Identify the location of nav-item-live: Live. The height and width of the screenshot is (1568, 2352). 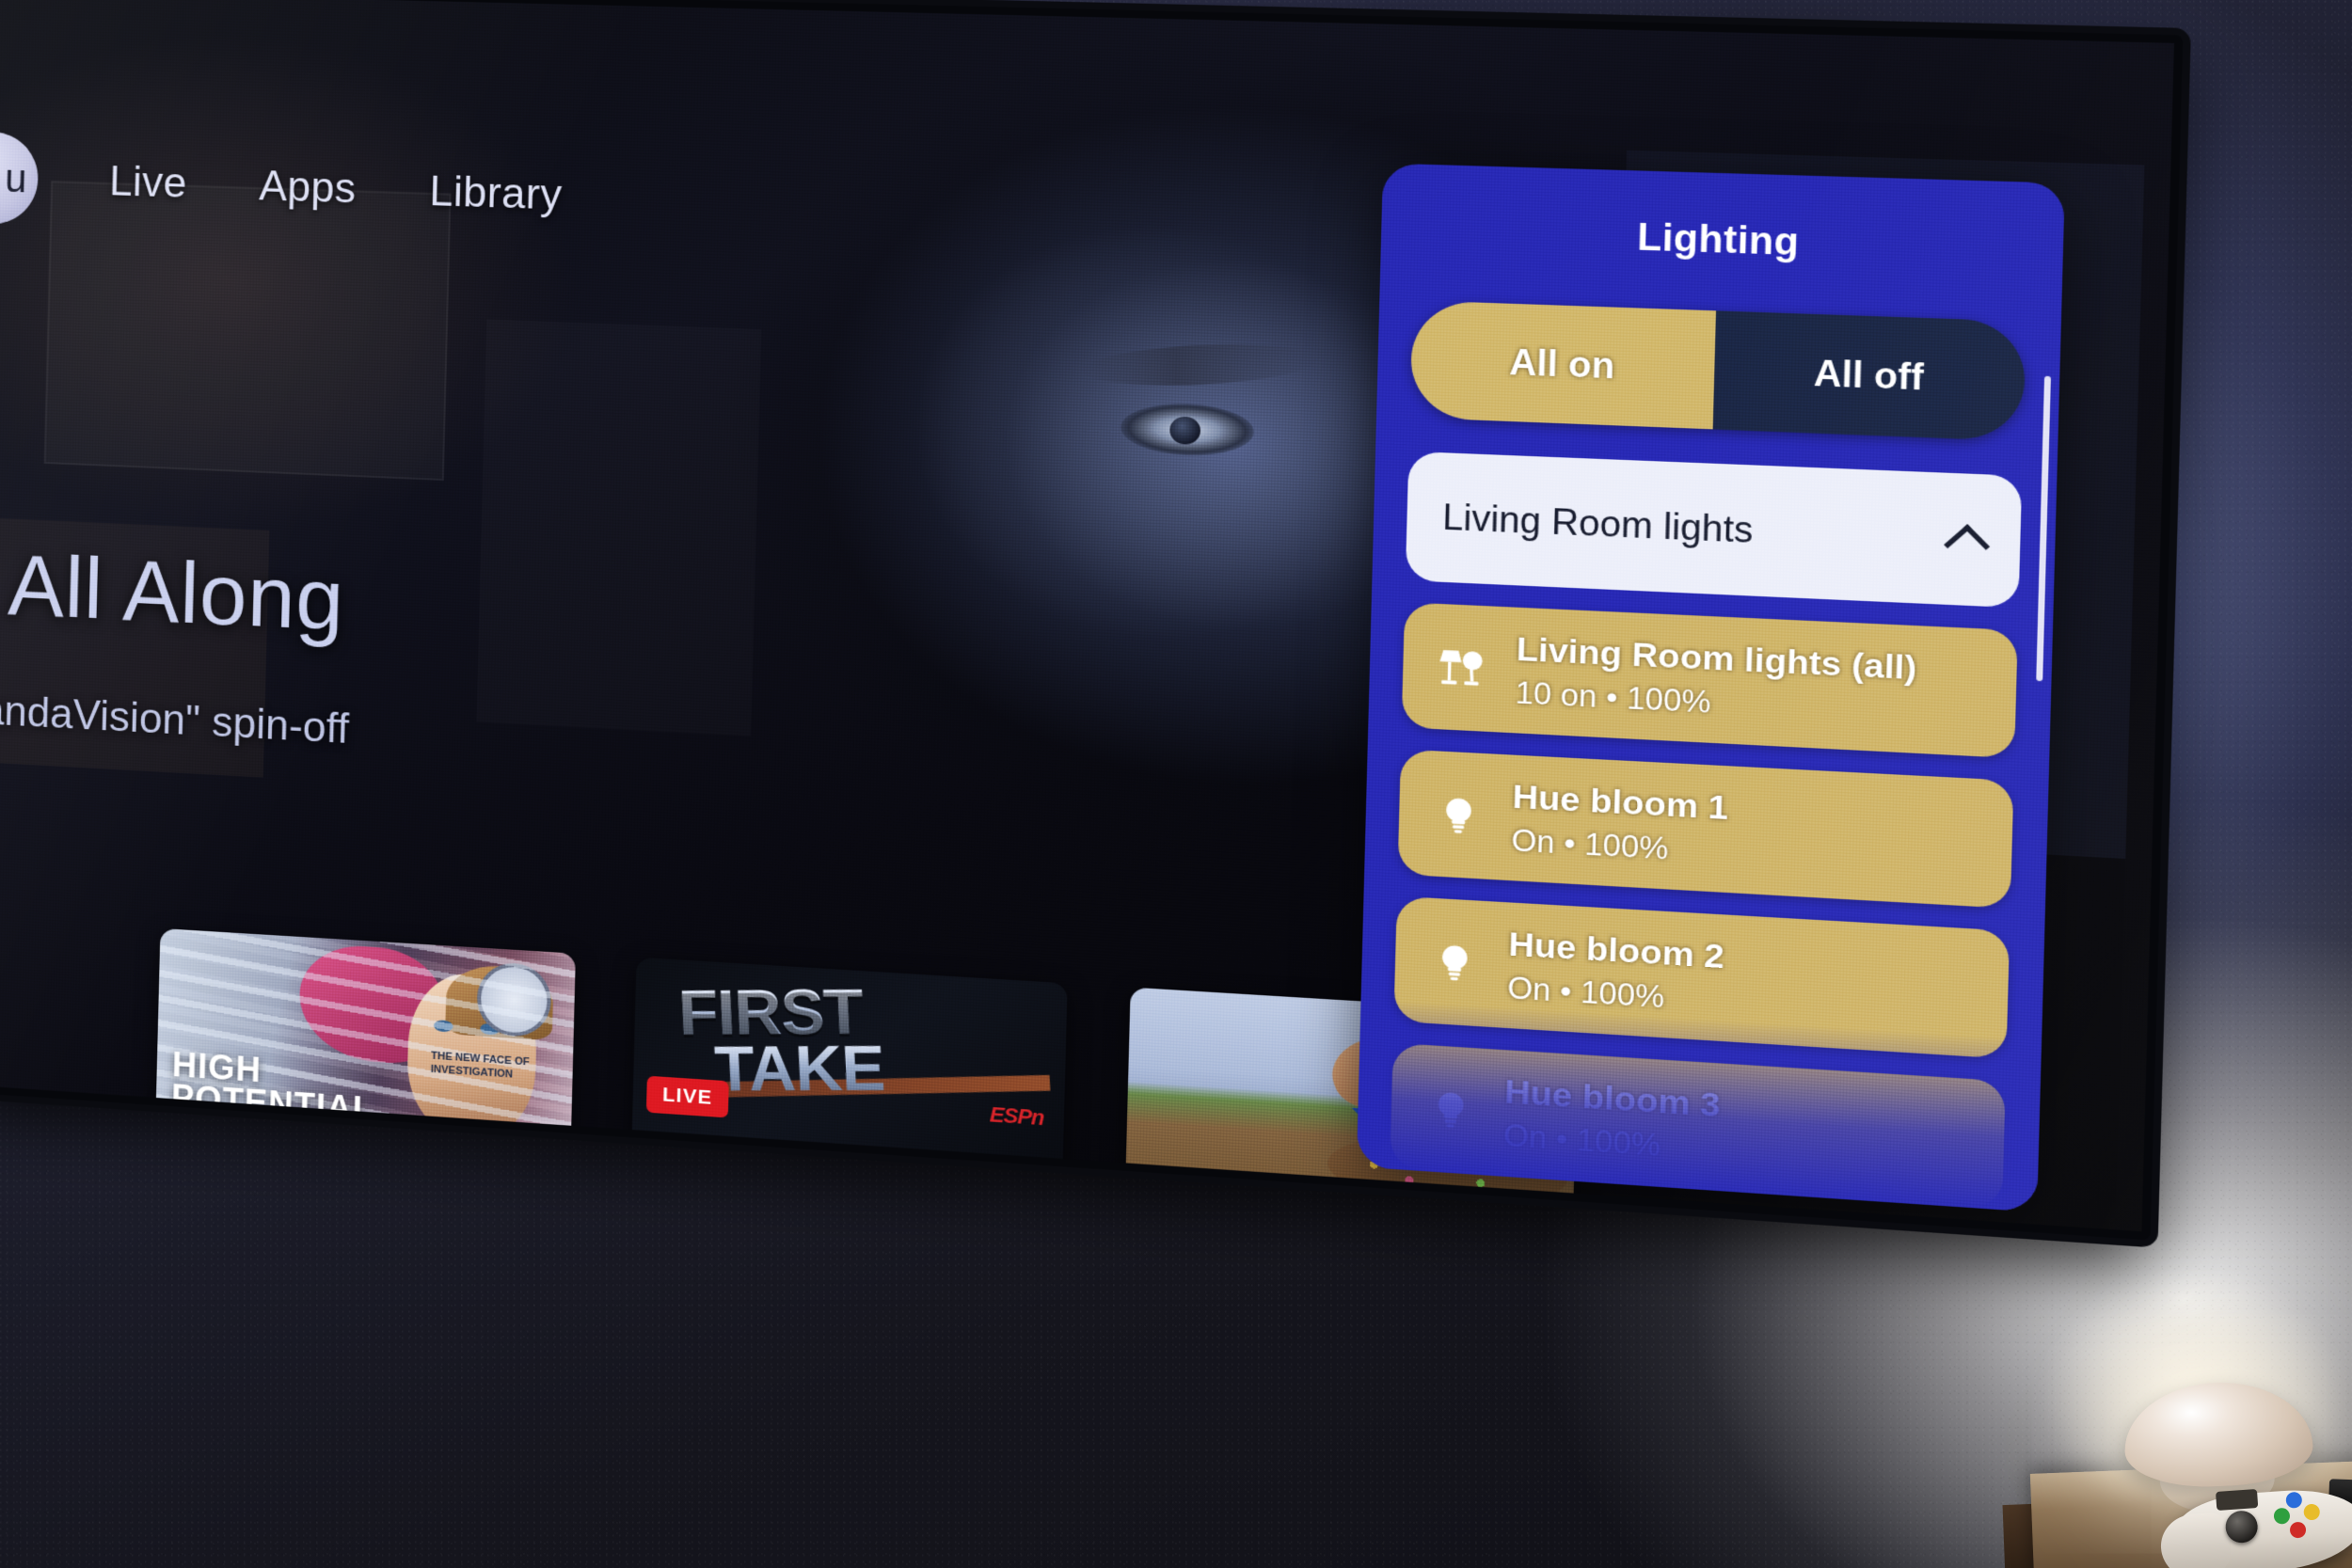
(148, 183).